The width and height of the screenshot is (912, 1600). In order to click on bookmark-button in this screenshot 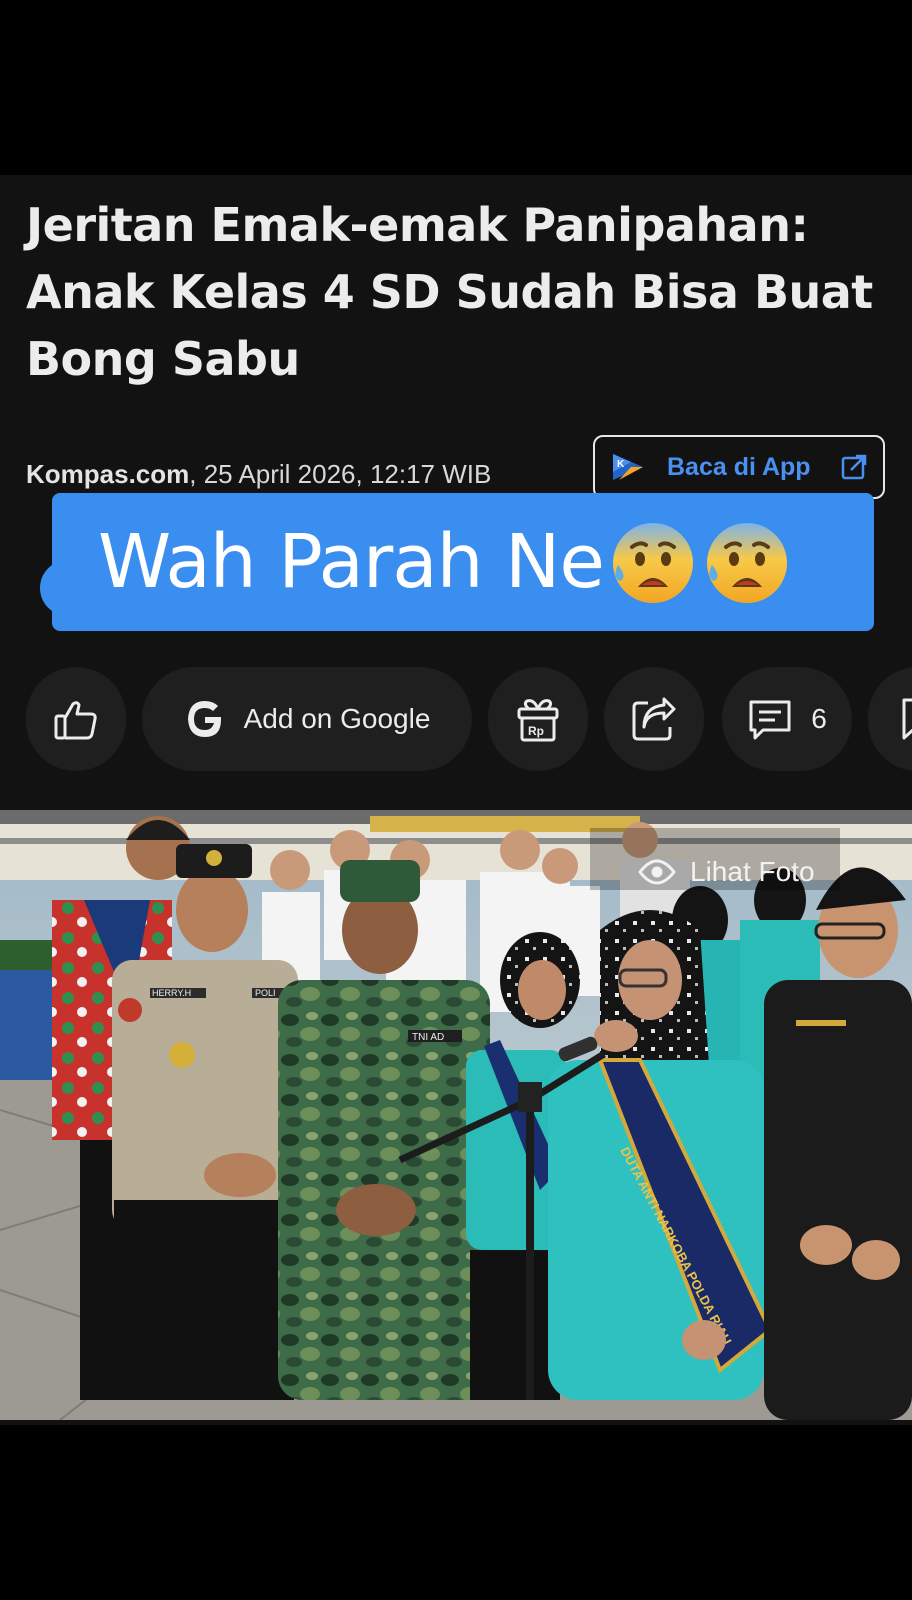, I will do `click(890, 719)`.